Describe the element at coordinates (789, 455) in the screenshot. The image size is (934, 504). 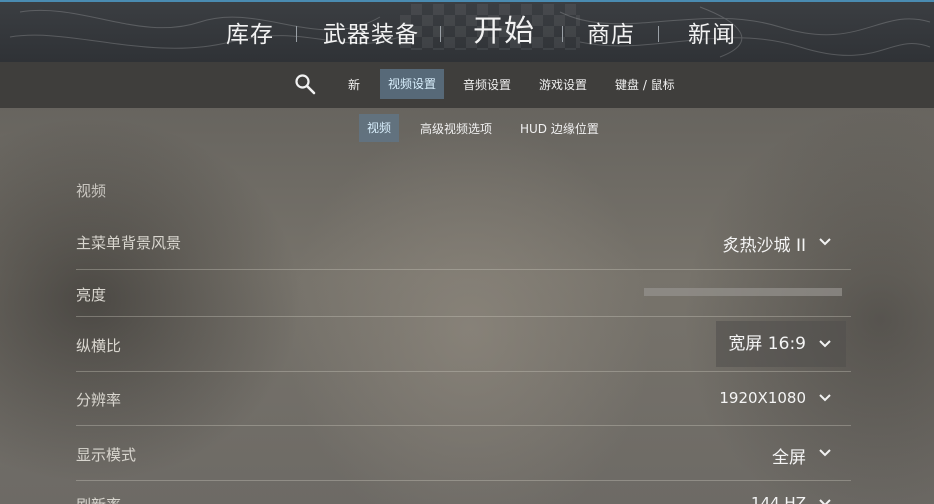
I see `setting-value-display-mode: 全屏` at that location.